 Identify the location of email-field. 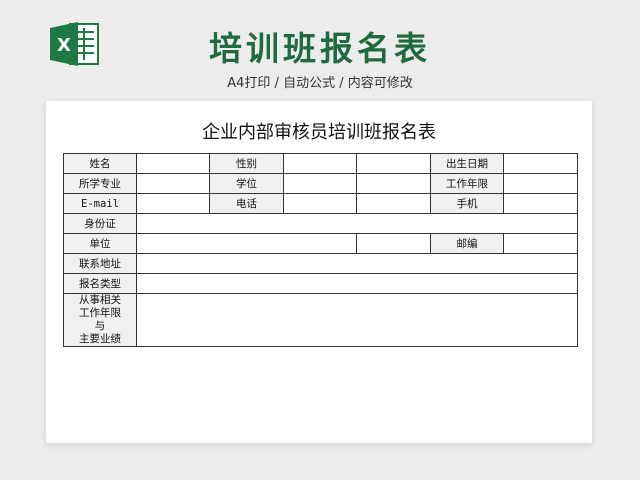
(173, 203).